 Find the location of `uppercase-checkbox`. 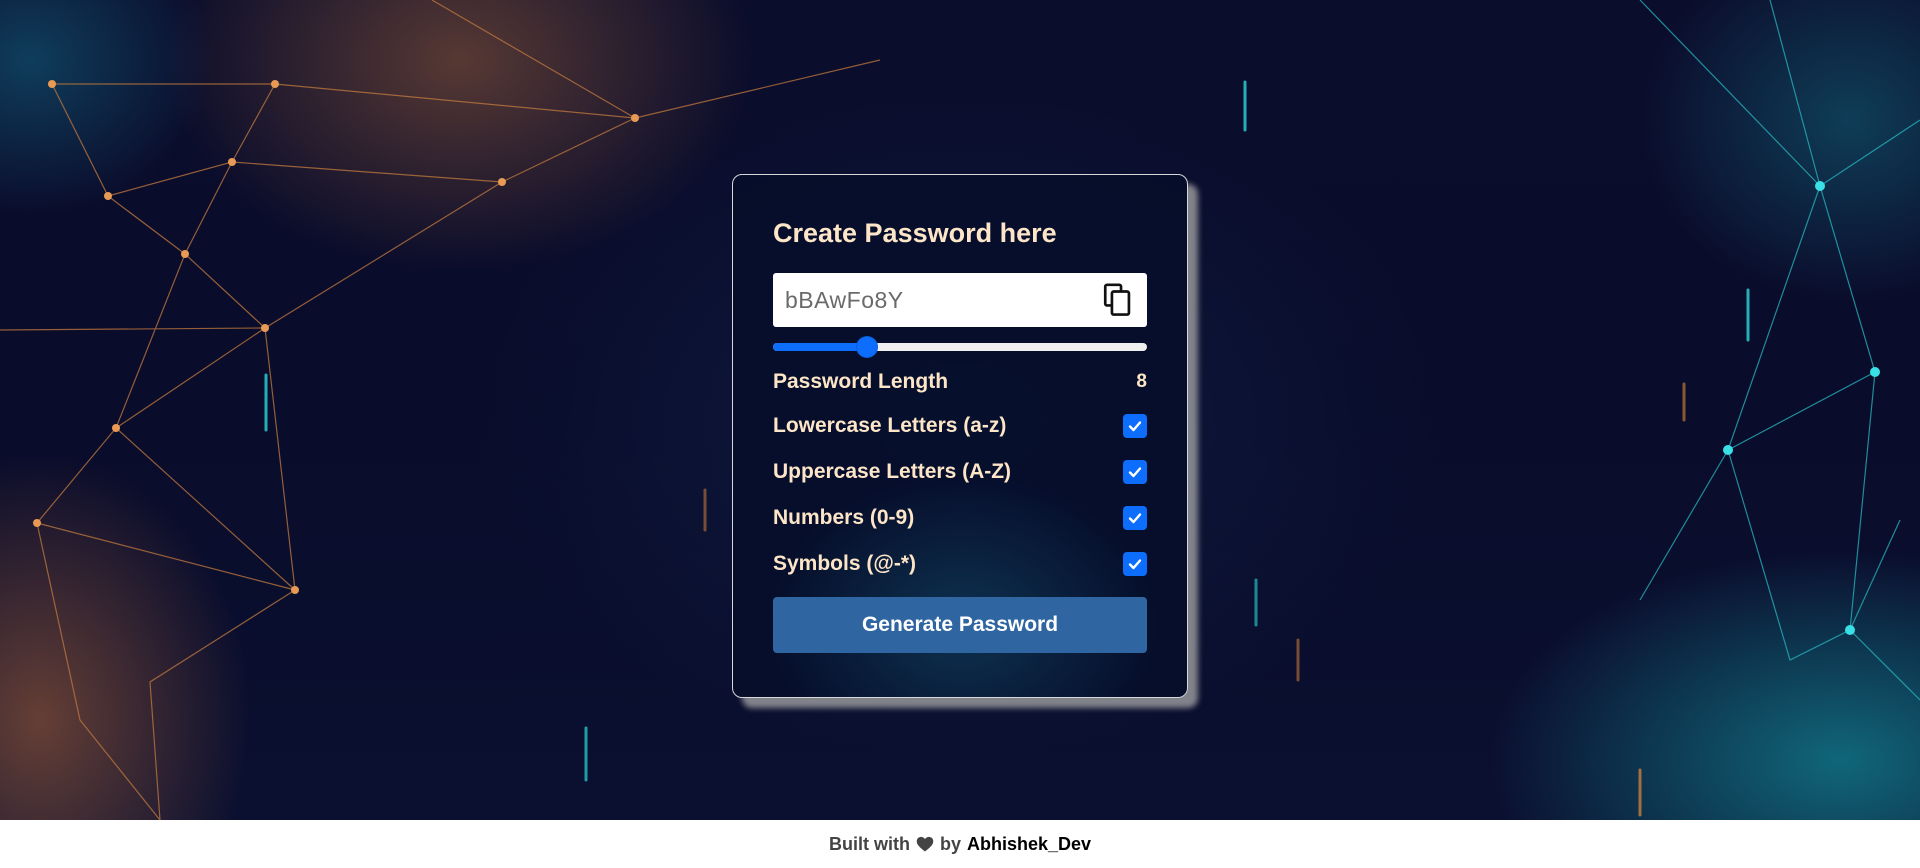

uppercase-checkbox is located at coordinates (1135, 472).